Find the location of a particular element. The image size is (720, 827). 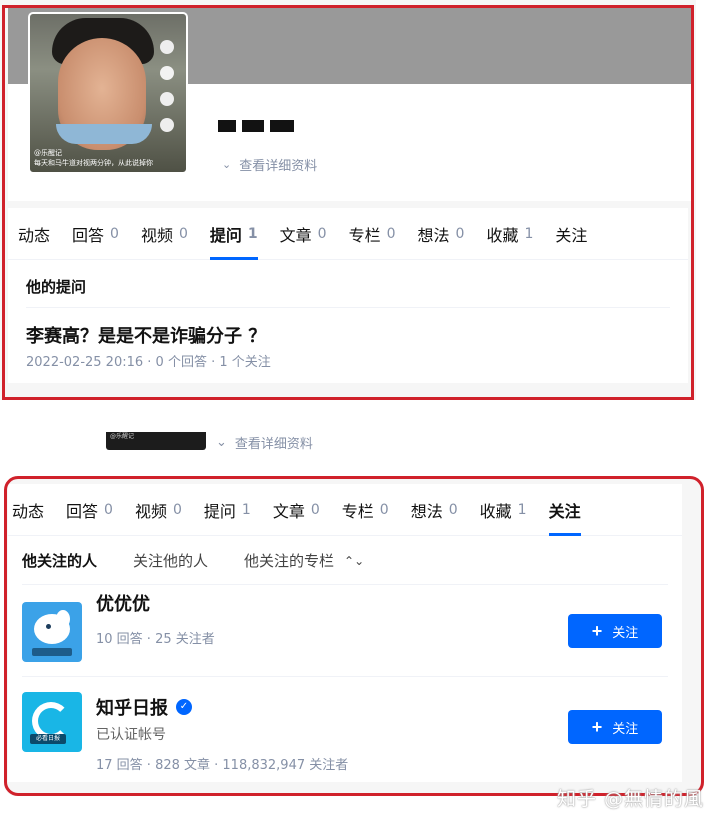

subtab-following-columns: 他关注的专栏 ⌃⌄ is located at coordinates (304, 560).